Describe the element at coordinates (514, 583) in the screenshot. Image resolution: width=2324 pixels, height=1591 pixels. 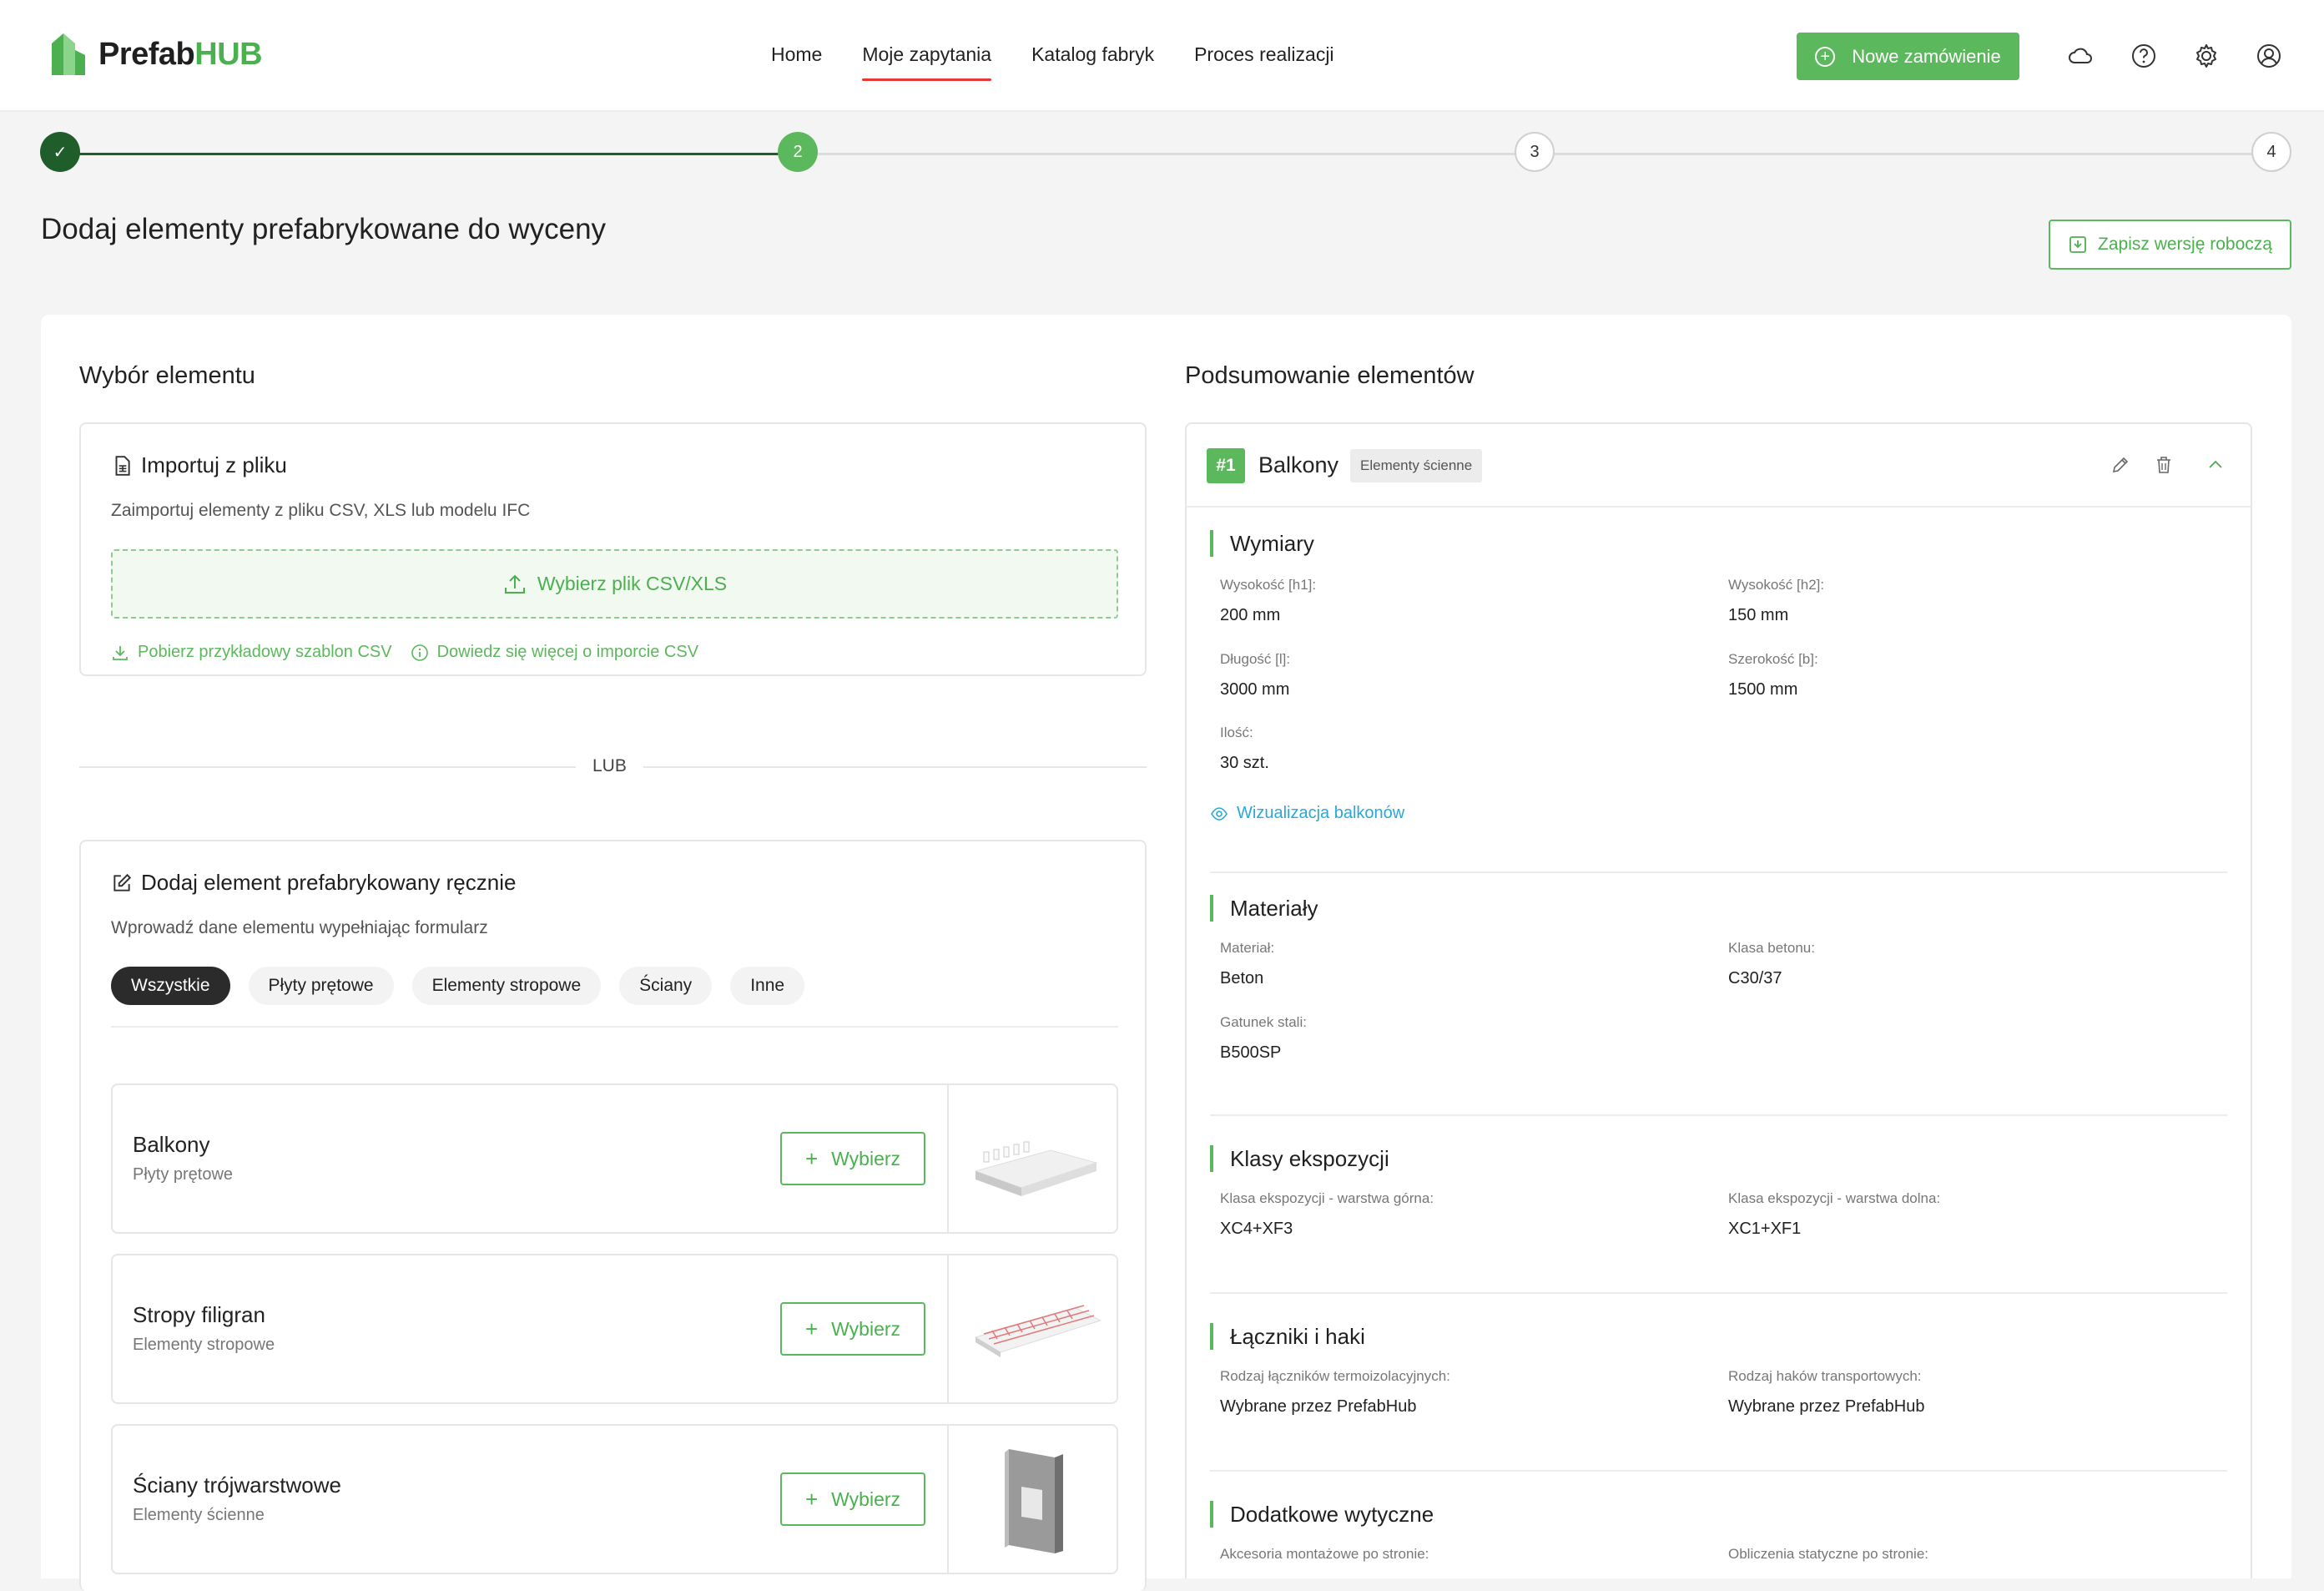
I see `upload-icon` at that location.